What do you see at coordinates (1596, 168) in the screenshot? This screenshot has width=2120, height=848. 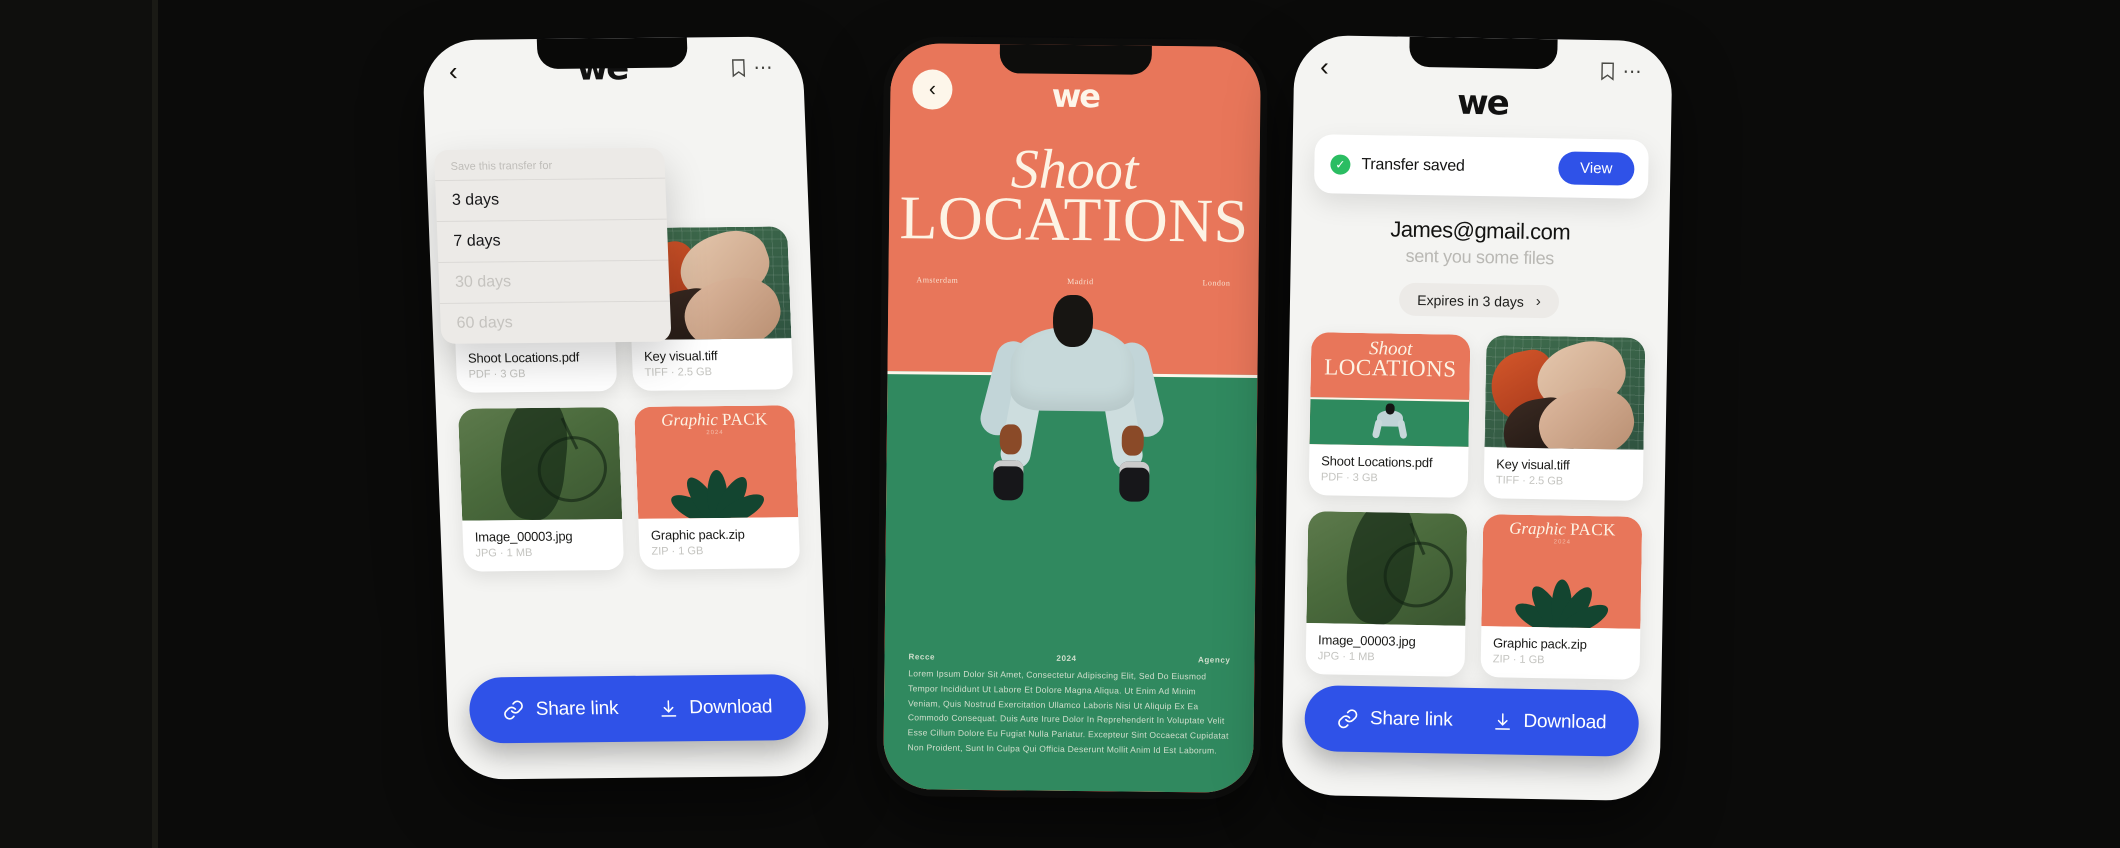 I see `view-button: View` at bounding box center [1596, 168].